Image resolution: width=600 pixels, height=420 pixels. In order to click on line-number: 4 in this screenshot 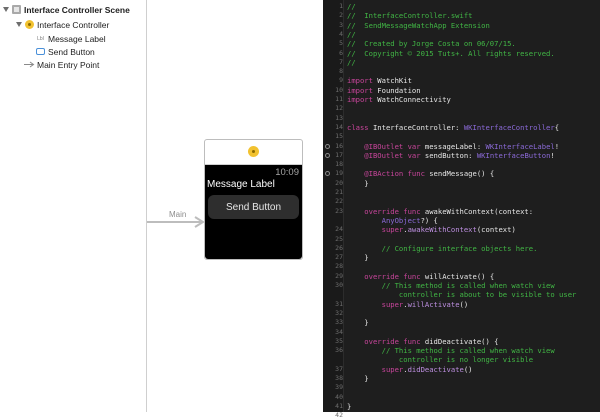, I will do `click(341, 33)`.